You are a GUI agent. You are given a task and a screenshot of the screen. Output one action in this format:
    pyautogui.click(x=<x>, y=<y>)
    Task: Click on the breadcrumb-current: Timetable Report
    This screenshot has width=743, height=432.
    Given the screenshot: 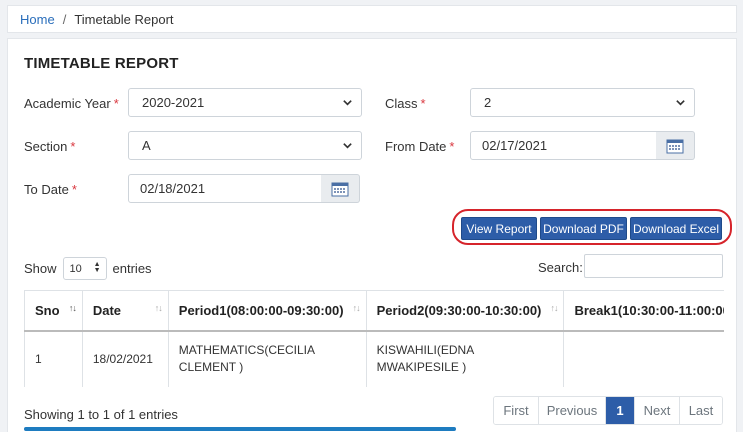 What is the action you would take?
    pyautogui.click(x=124, y=19)
    